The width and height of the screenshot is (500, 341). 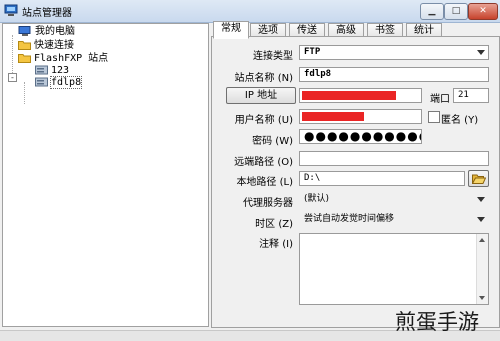 What do you see at coordinates (394, 269) in the screenshot?
I see `notes-textarea` at bounding box center [394, 269].